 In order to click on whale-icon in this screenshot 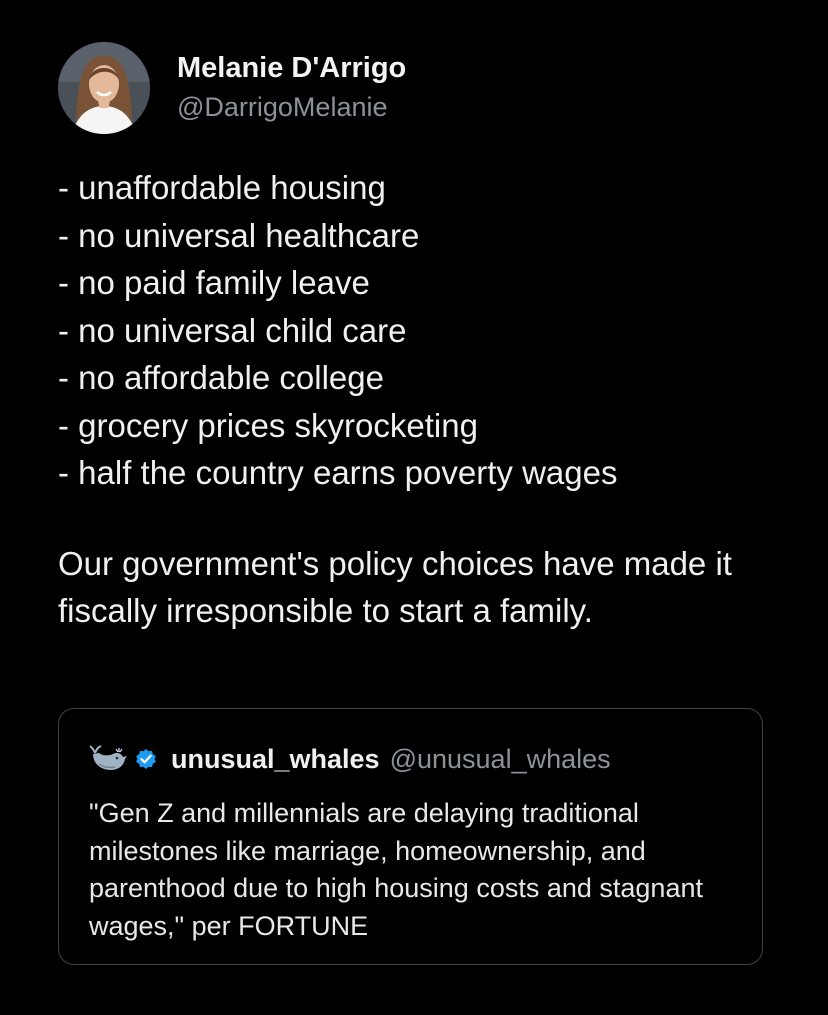, I will do `click(109, 759)`.